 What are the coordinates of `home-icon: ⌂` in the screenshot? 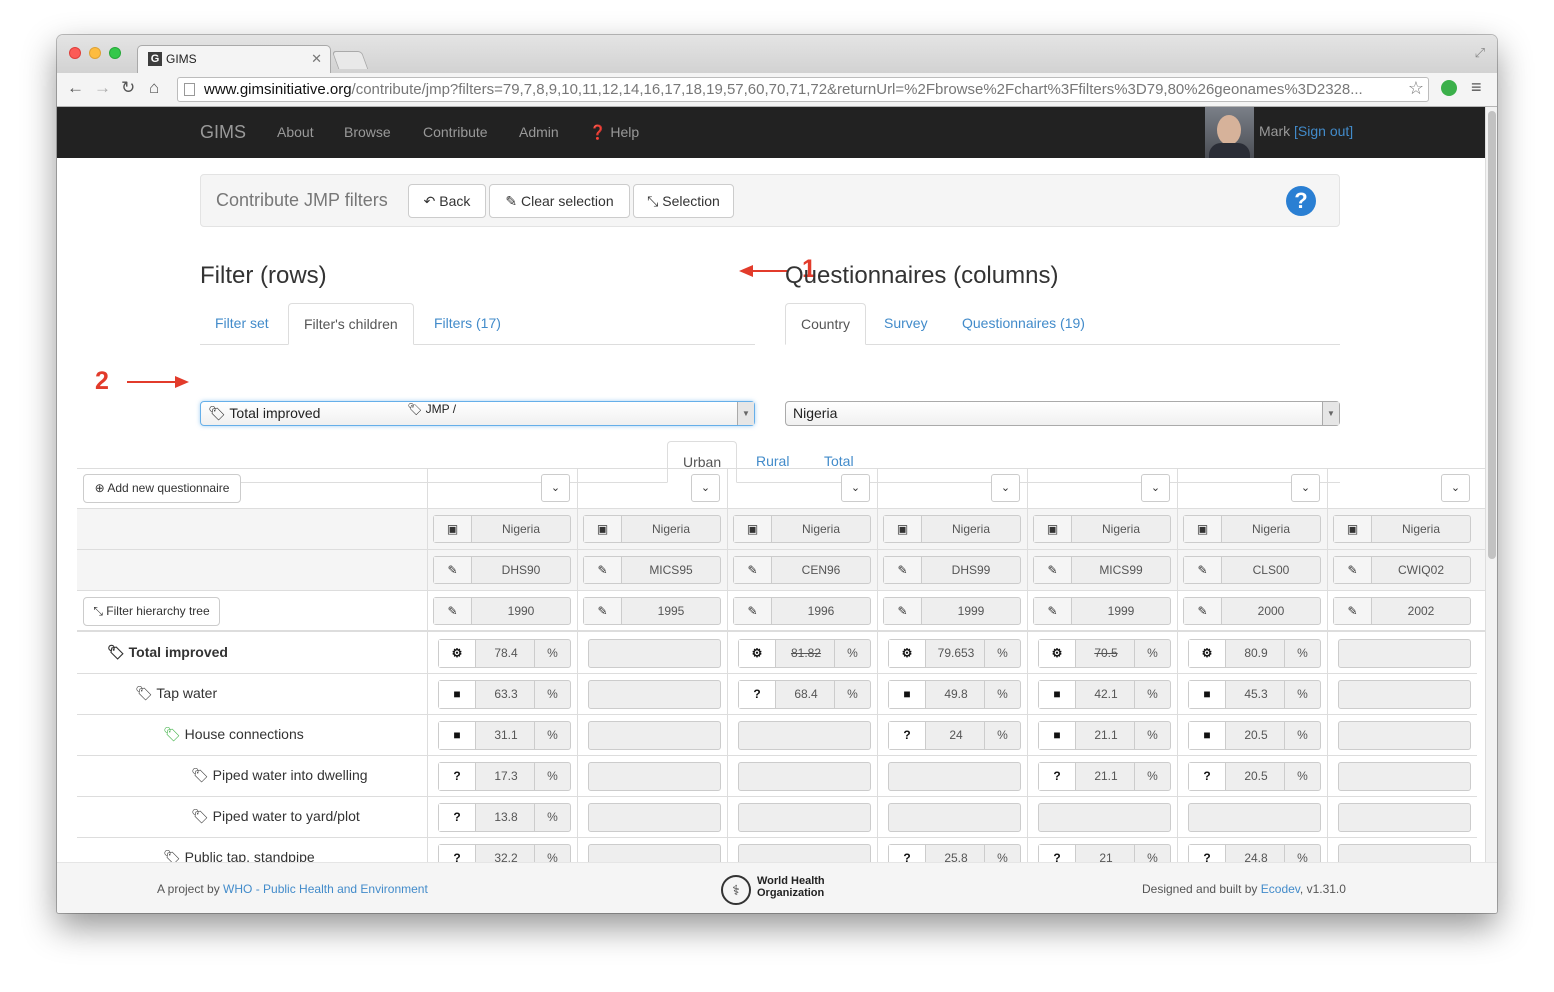 It's located at (154, 88).